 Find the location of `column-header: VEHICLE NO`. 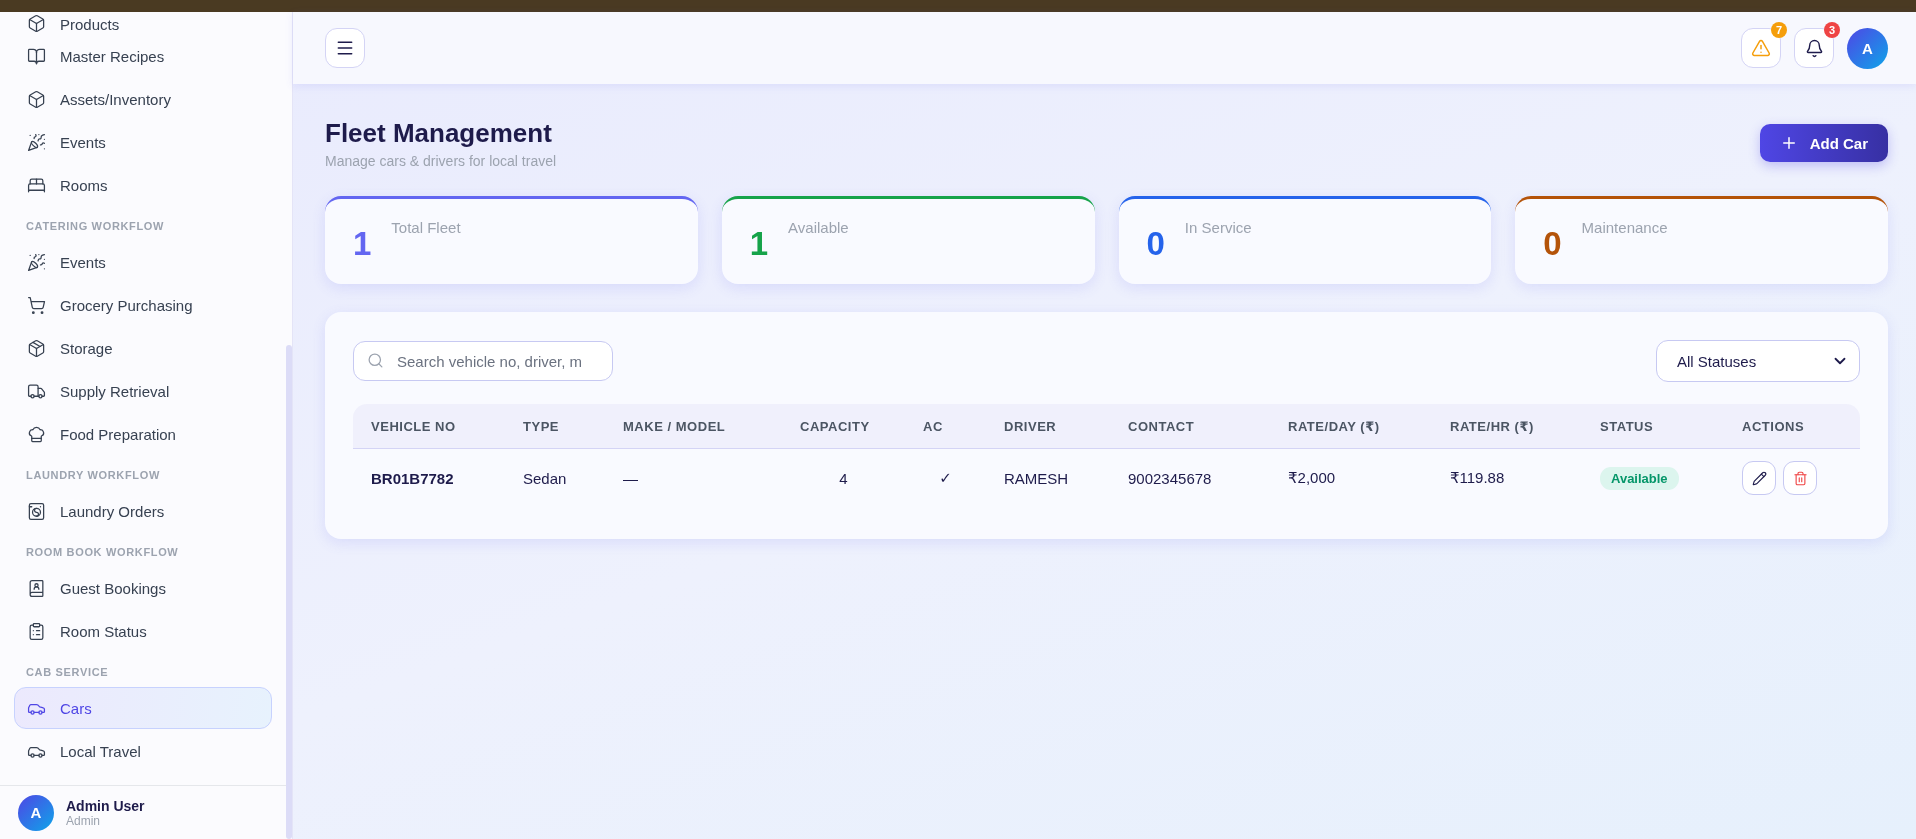

column-header: VEHICLE NO is located at coordinates (413, 426).